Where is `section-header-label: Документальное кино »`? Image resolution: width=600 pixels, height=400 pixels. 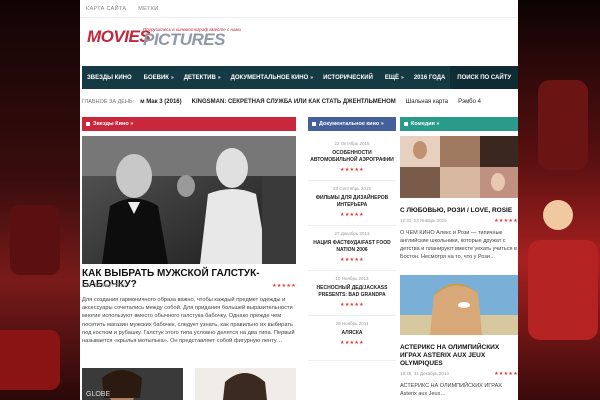
section-header-label: Документальное кино » is located at coordinates (351, 124).